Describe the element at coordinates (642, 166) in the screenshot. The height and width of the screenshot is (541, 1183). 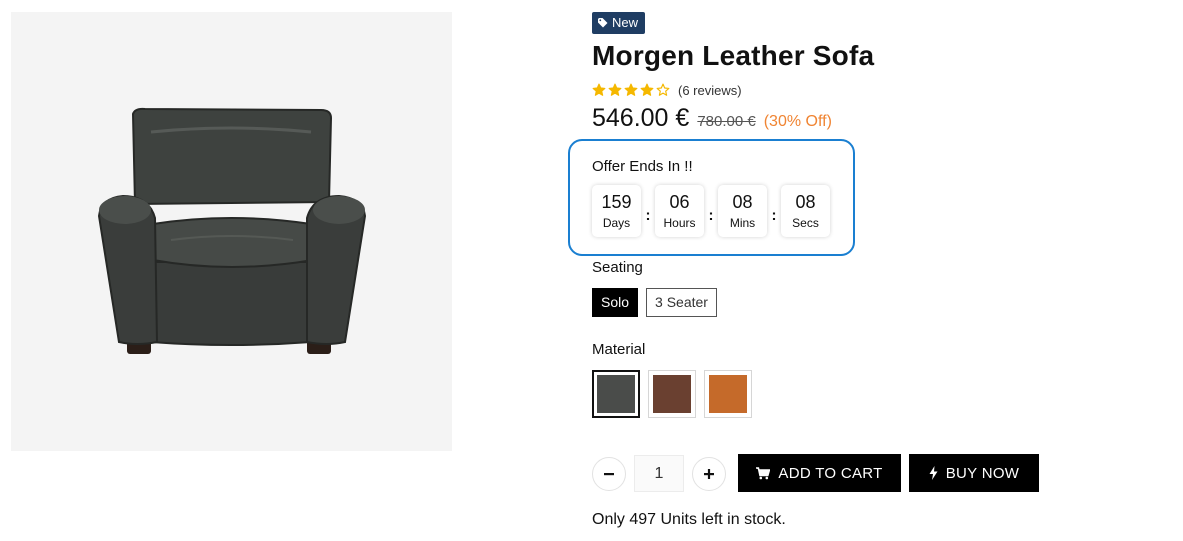
I see `offer-title: Offer Ends In !!` at that location.